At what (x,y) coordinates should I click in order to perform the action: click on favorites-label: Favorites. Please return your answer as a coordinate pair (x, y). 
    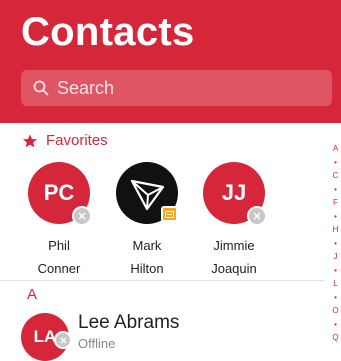
    Looking at the image, I should click on (77, 140).